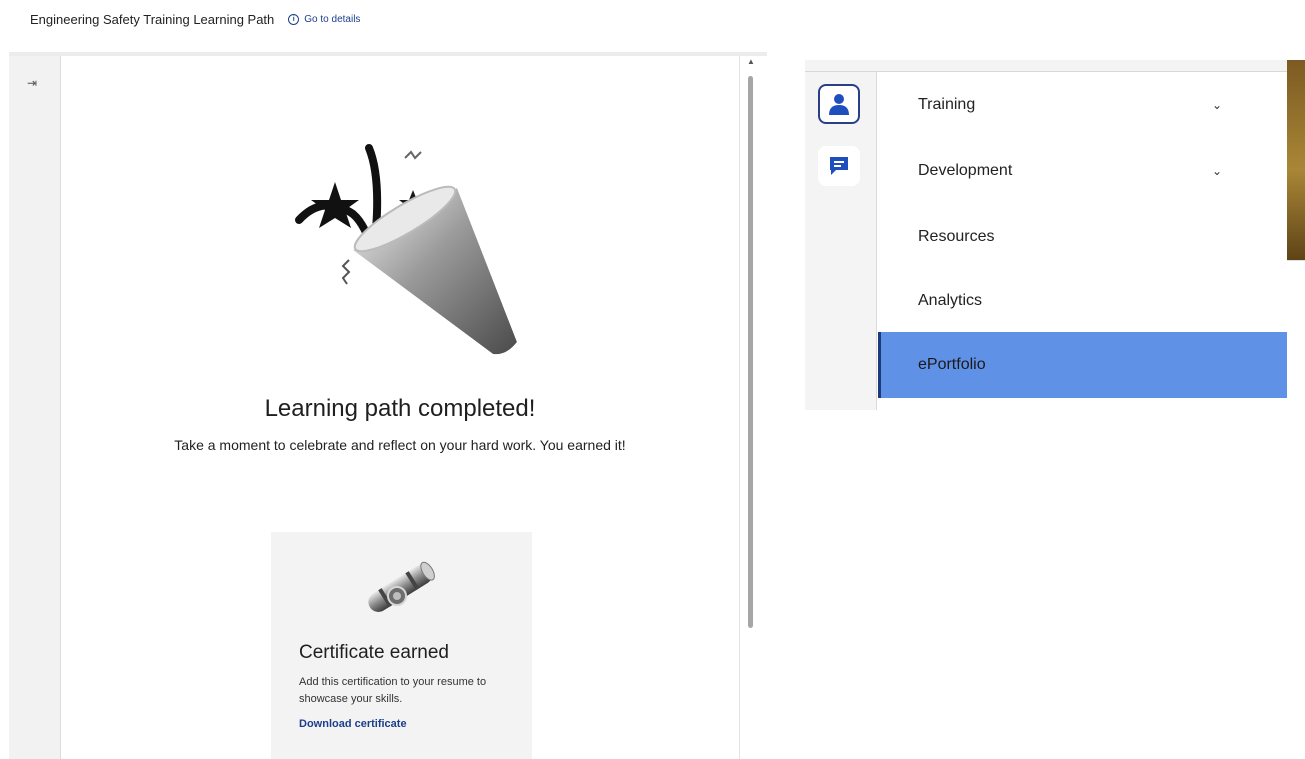 This screenshot has width=1305, height=759. I want to click on profile-button, so click(839, 104).